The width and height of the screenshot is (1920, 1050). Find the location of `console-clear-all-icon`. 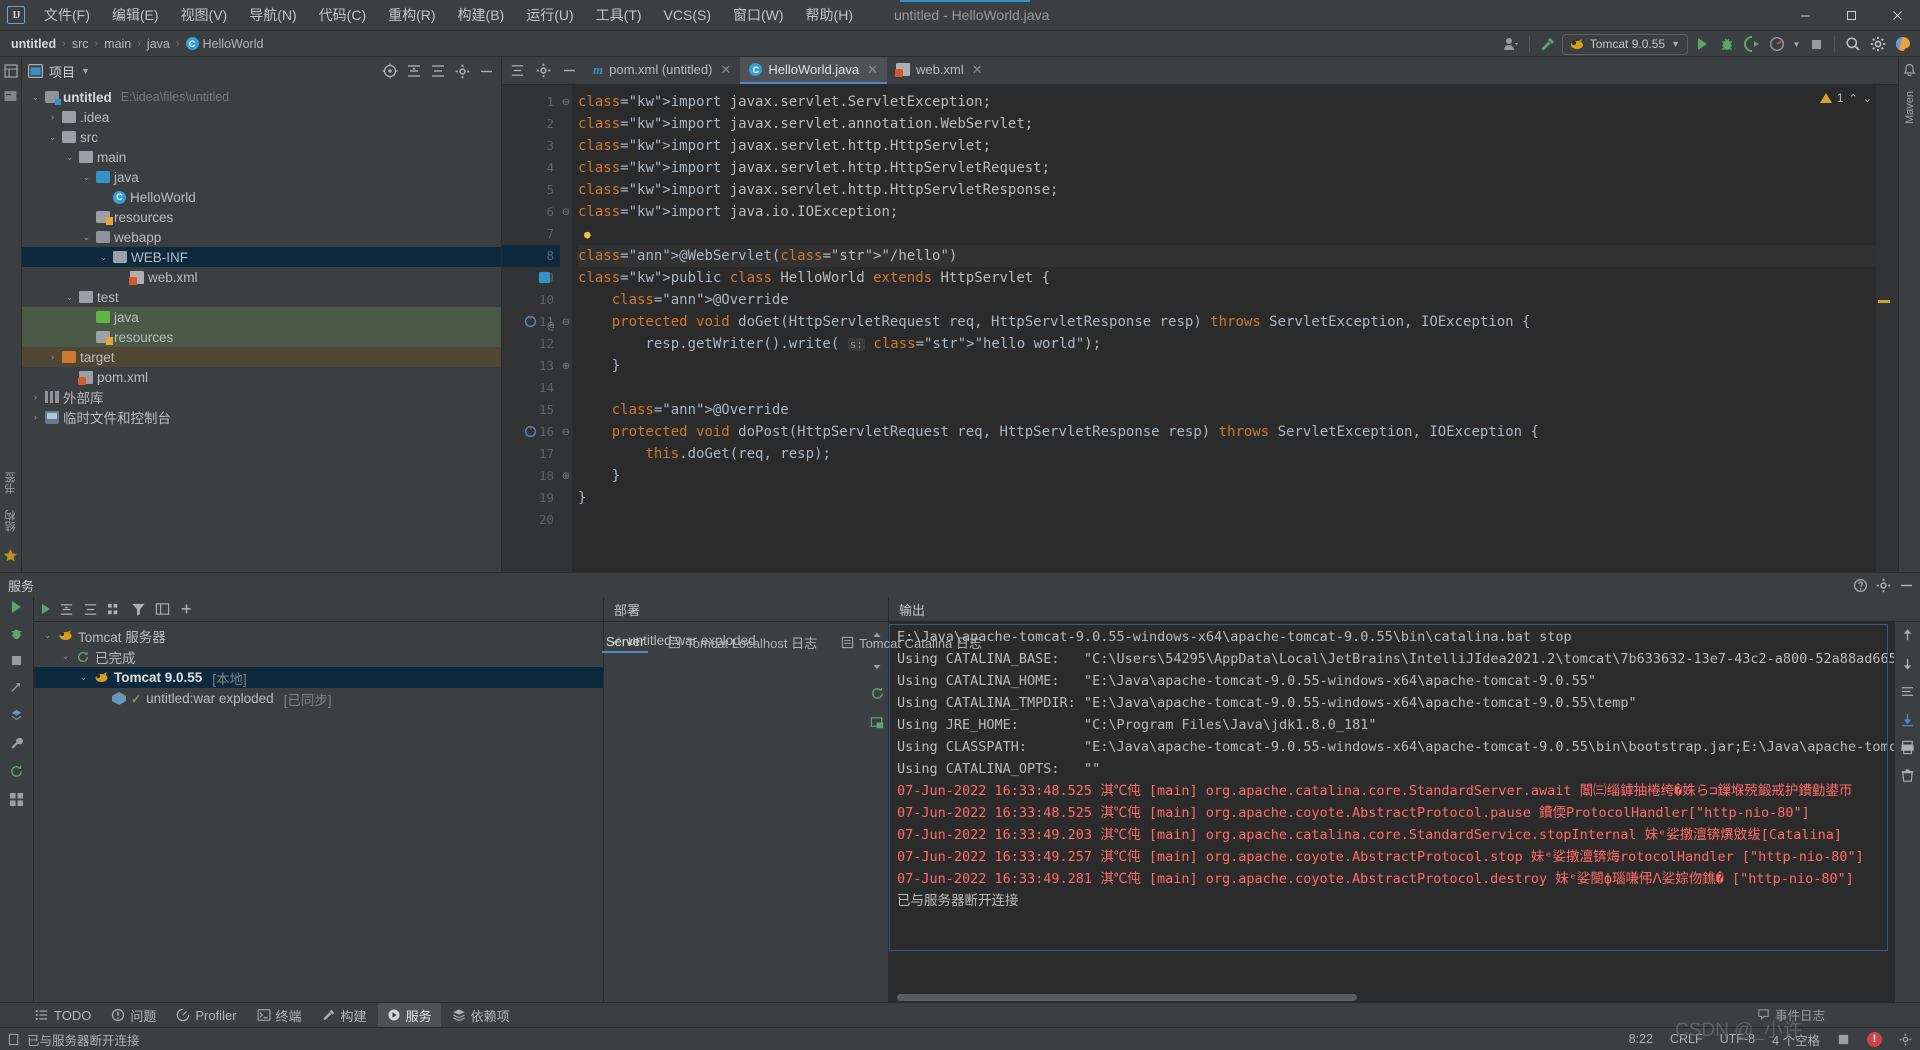

console-clear-all-icon is located at coordinates (1907, 775).